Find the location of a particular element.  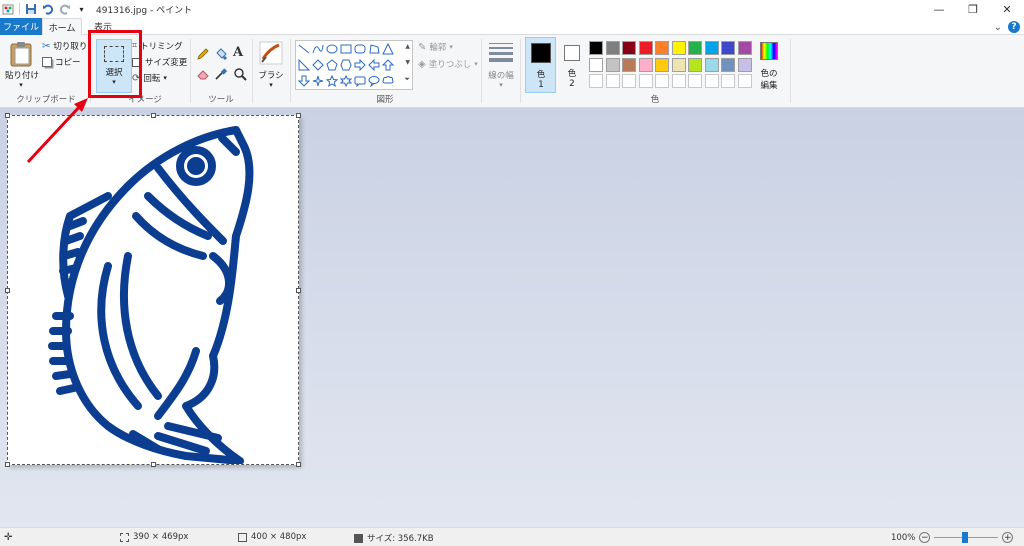

shapes-expand-icon: ⏷ is located at coordinates (407, 79).